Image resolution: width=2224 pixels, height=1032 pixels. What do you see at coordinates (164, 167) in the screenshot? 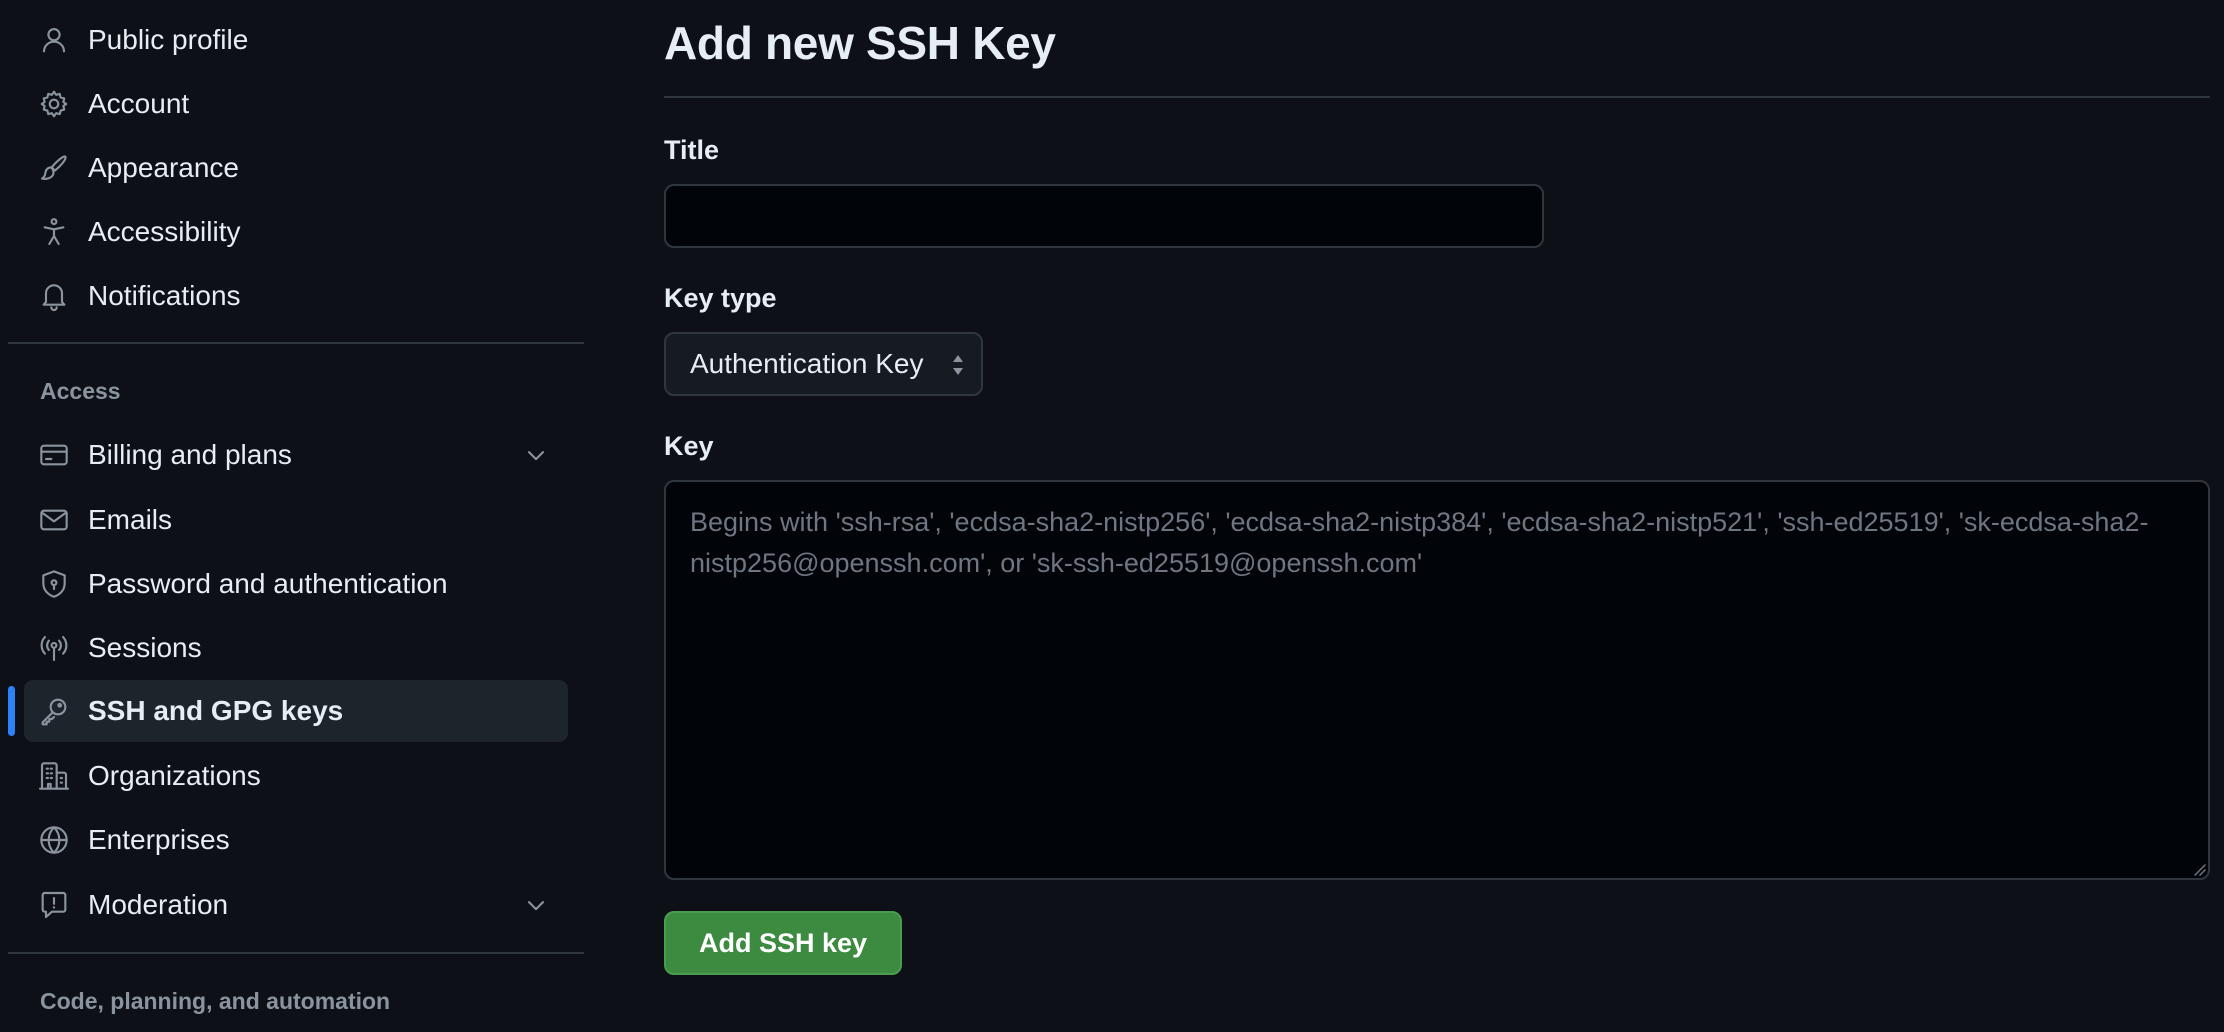
I see `sidebar-item-label: Appearance` at bounding box center [164, 167].